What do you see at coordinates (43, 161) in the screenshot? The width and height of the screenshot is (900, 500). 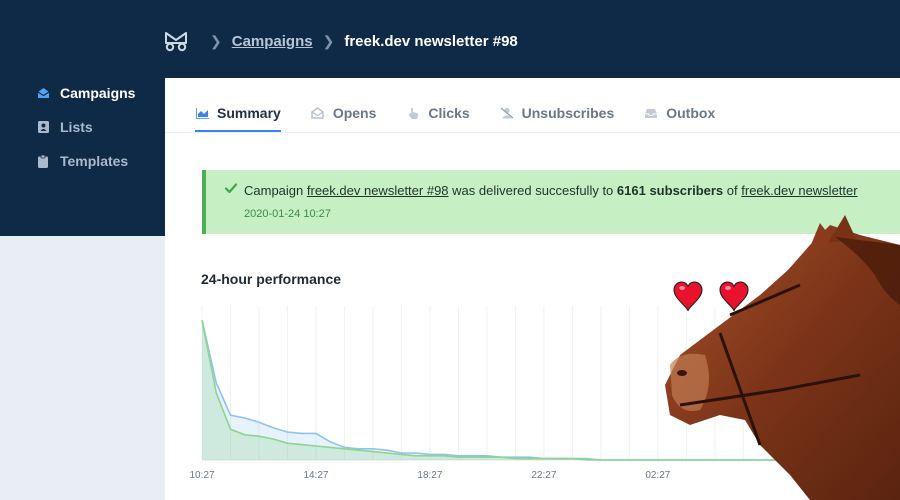 I see `clipboard-icon` at bounding box center [43, 161].